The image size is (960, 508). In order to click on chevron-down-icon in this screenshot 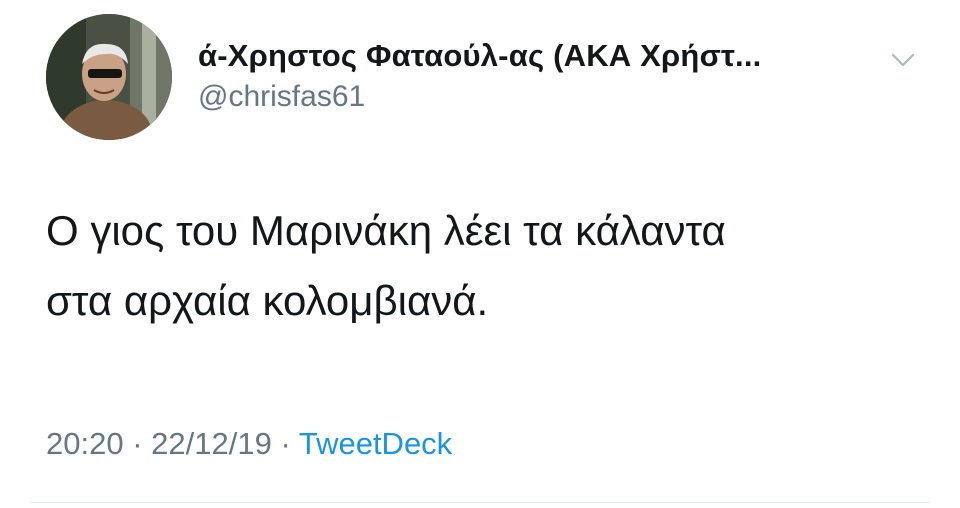, I will do `click(903, 60)`.